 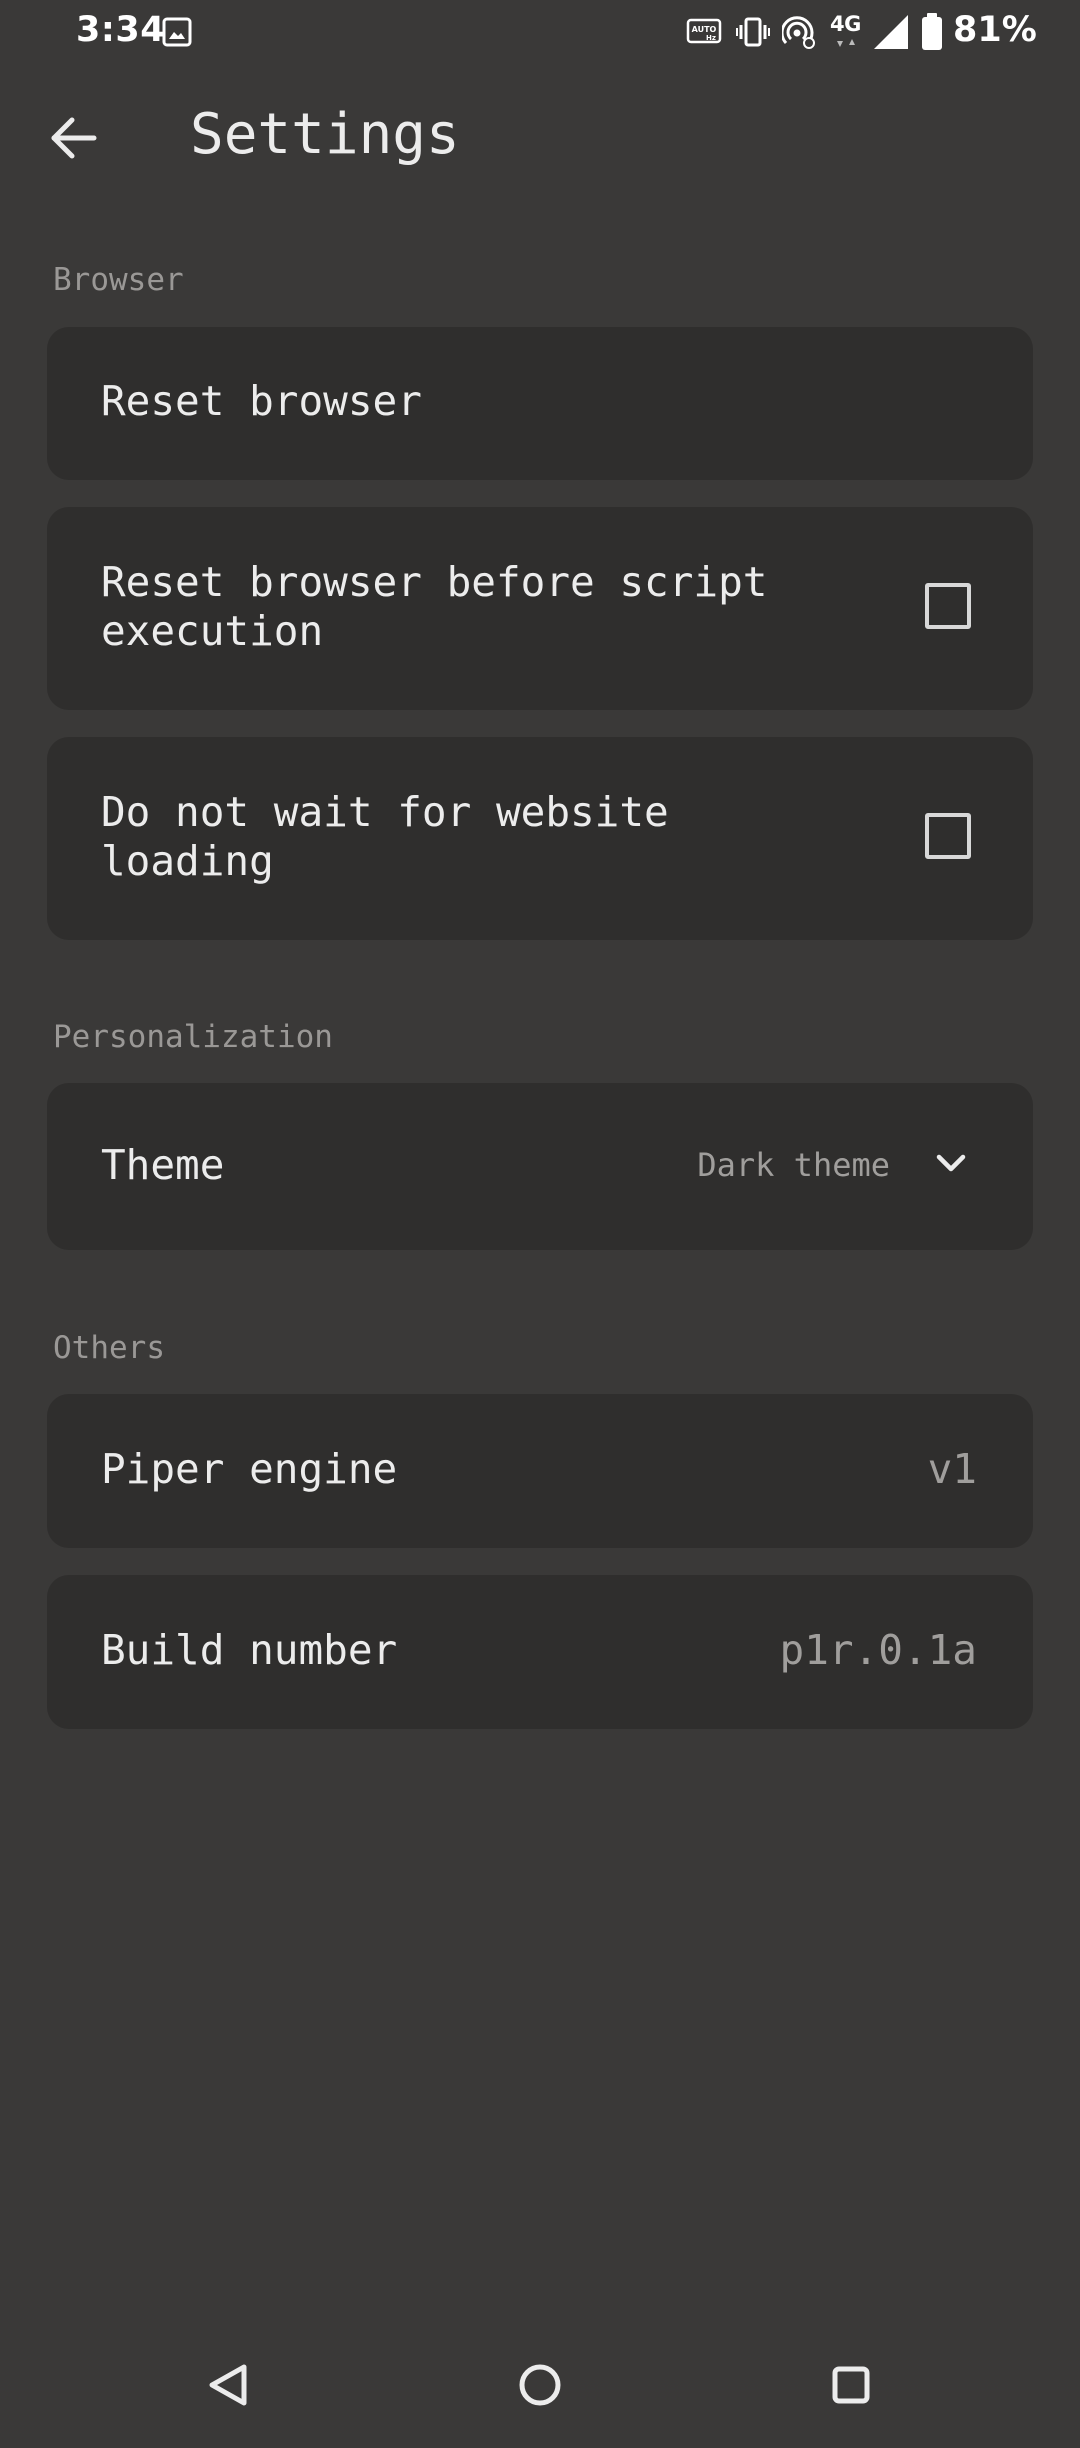 I want to click on build-number-item: Build number p1r.0.1a, so click(x=540, y=1652).